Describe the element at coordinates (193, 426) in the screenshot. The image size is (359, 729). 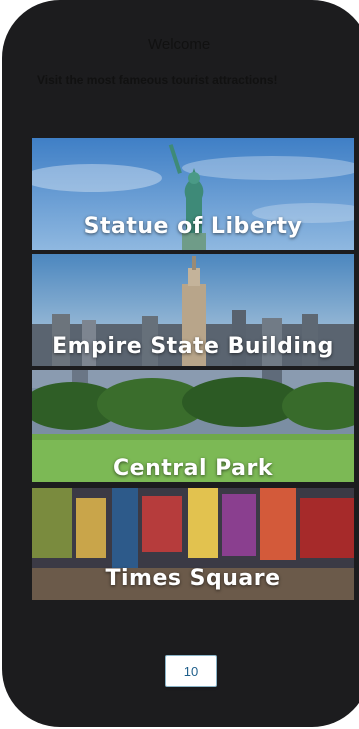
I see `attraction-card-central-park: Central Park` at that location.